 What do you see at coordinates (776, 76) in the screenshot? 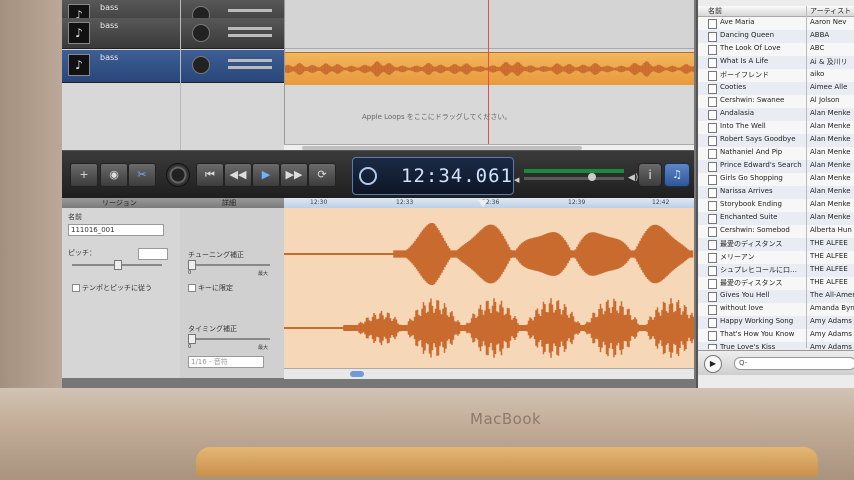
I see `list-item: ボーイフレンド aiko` at bounding box center [776, 76].